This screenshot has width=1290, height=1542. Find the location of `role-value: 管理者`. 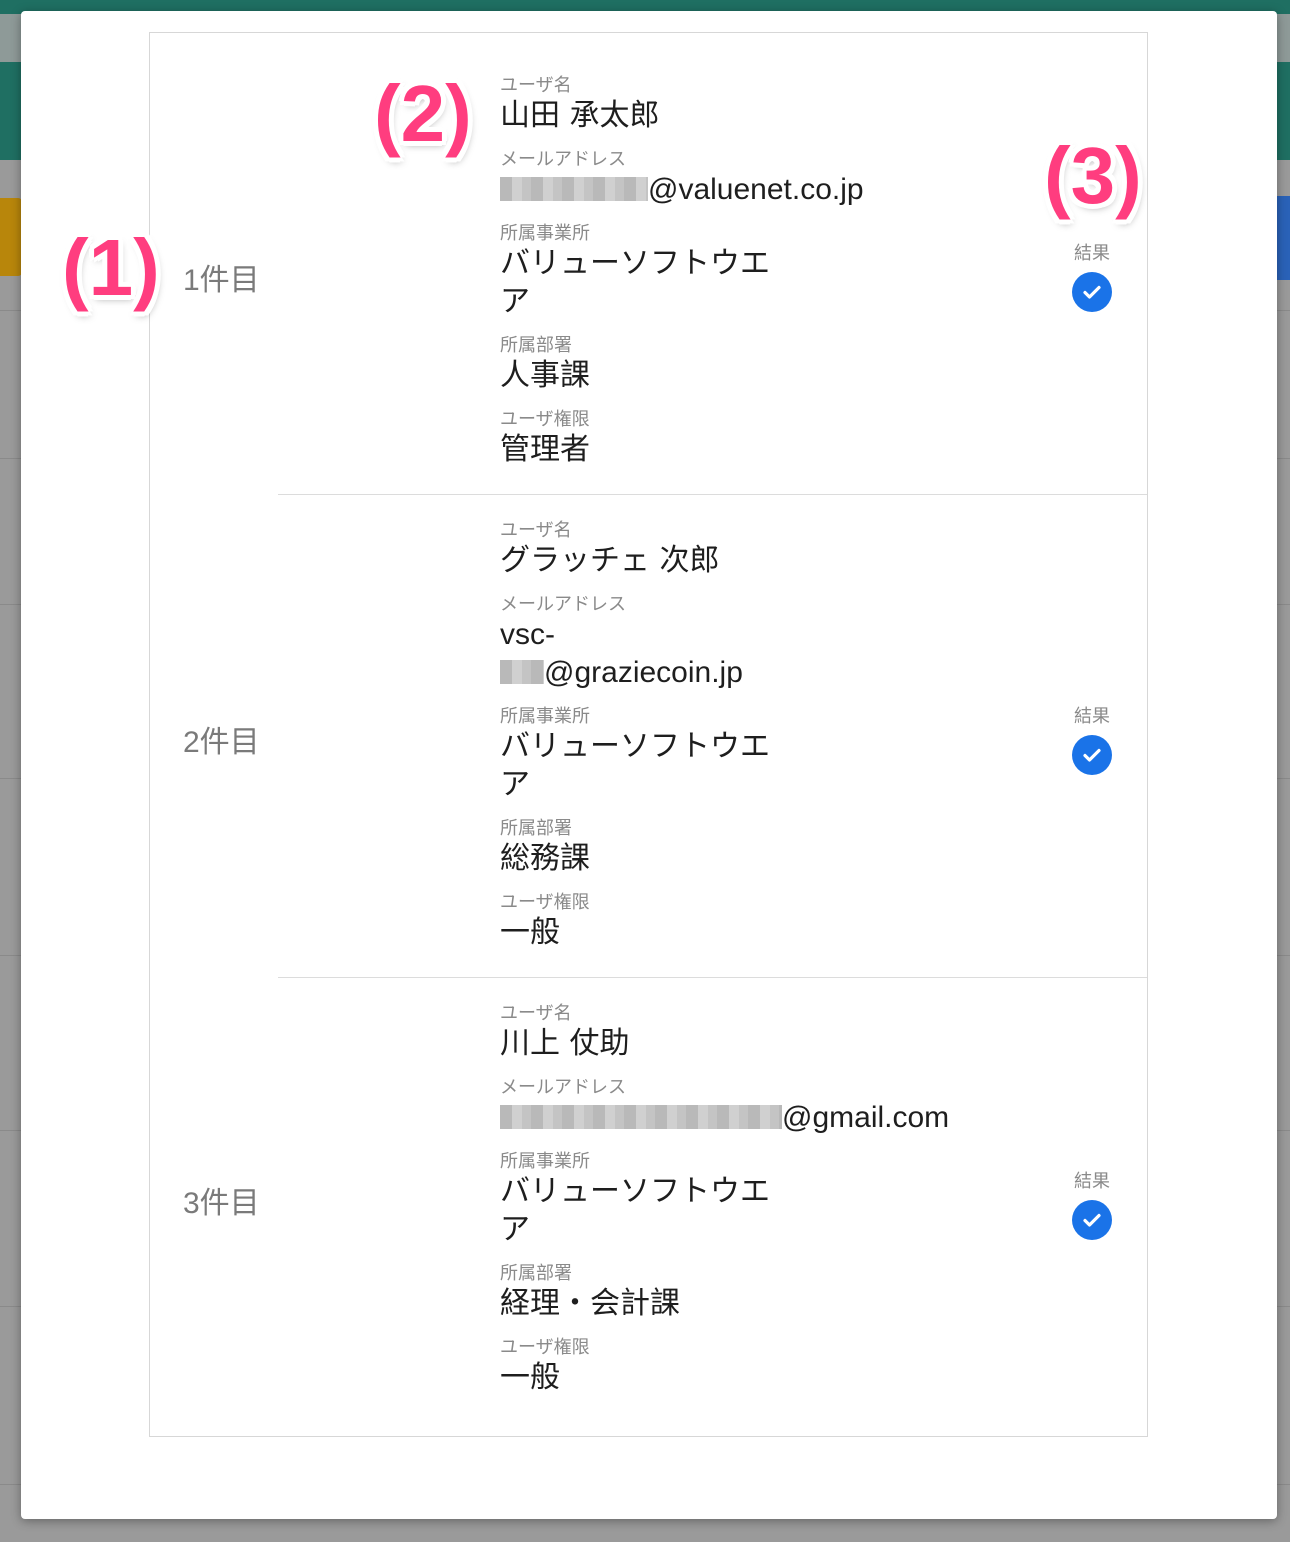

role-value: 管理者 is located at coordinates (545, 449).